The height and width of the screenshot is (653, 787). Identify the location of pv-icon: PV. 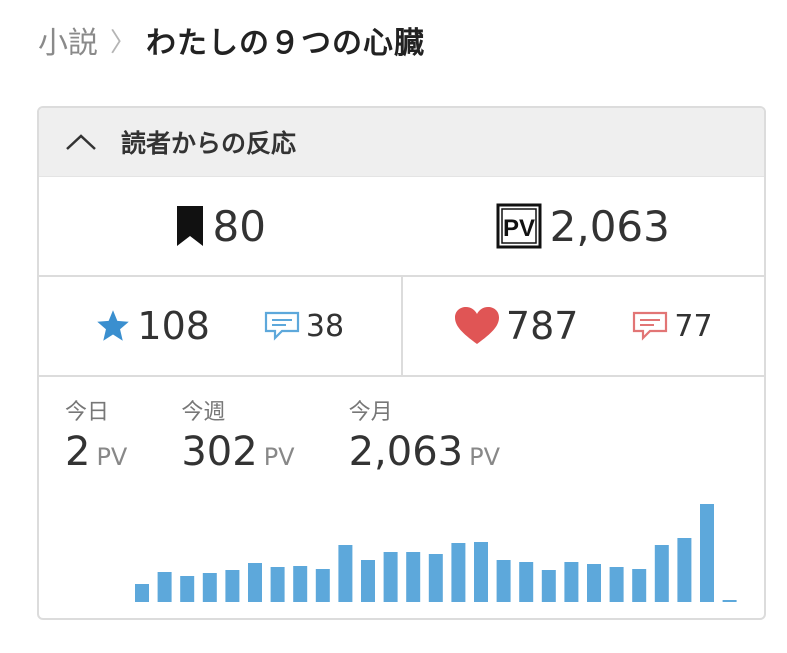
(519, 226).